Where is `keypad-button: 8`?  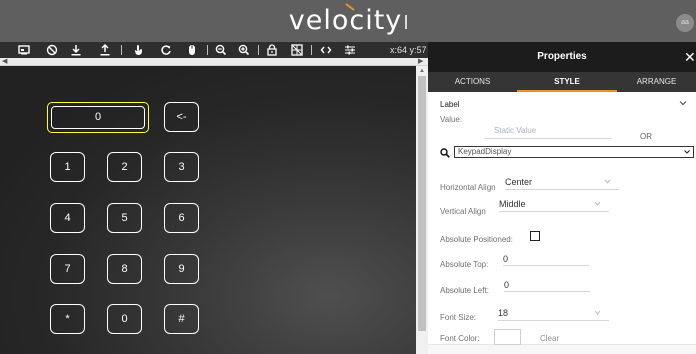 keypad-button: 8 is located at coordinates (124, 269).